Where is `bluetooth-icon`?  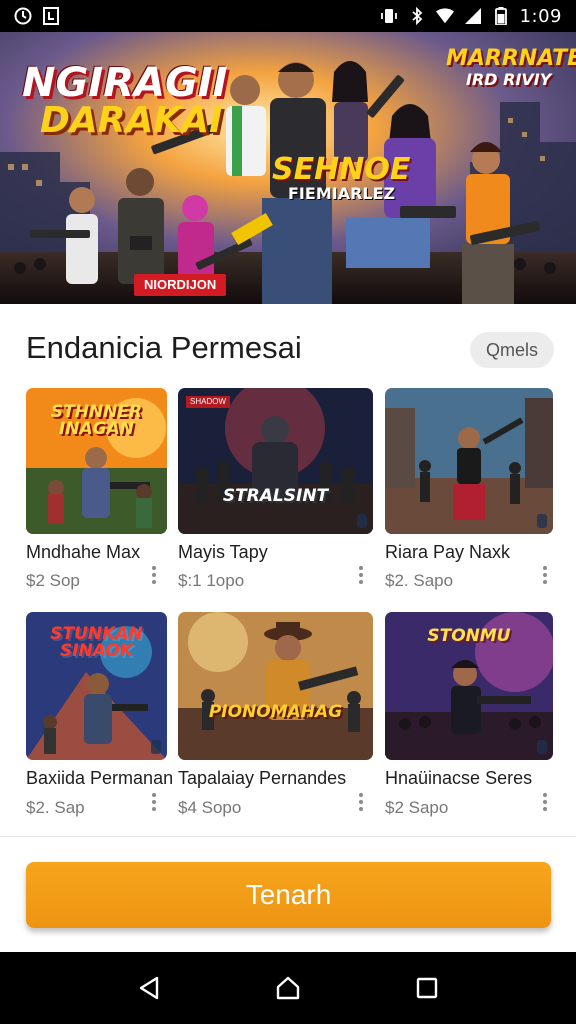 bluetooth-icon is located at coordinates (417, 16).